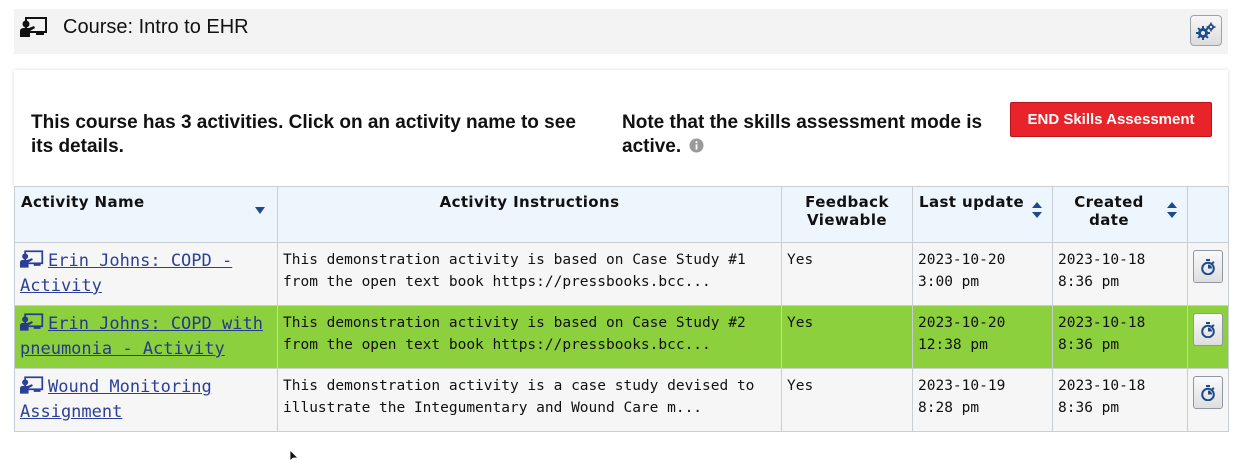 This screenshot has width=1244, height=462. Describe the element at coordinates (529, 202) in the screenshot. I see `column-header-label: Activity Instructions` at that location.